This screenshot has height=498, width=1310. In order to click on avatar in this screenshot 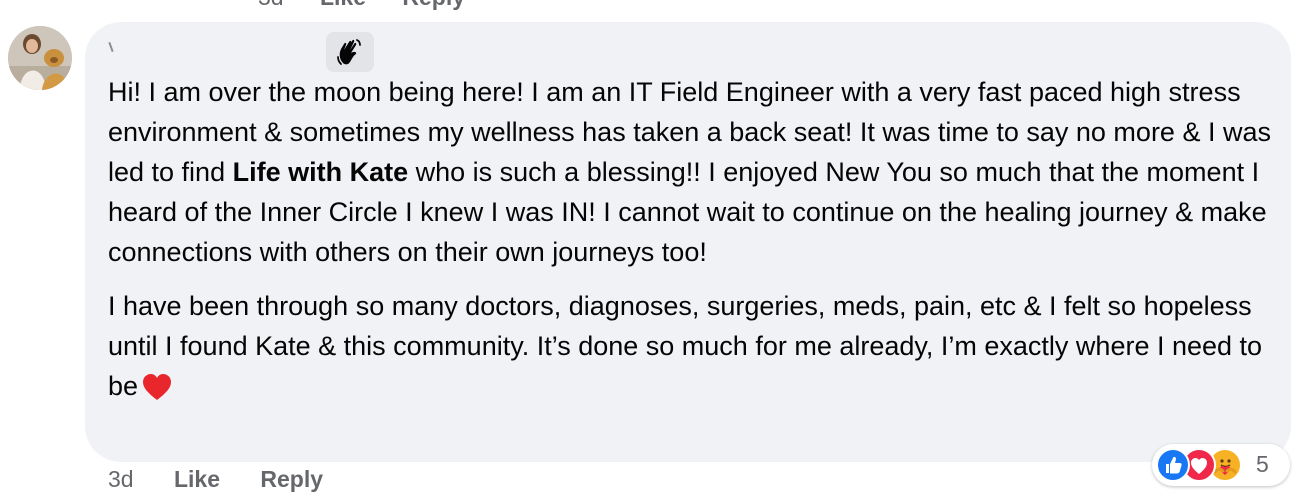, I will do `click(40, 58)`.